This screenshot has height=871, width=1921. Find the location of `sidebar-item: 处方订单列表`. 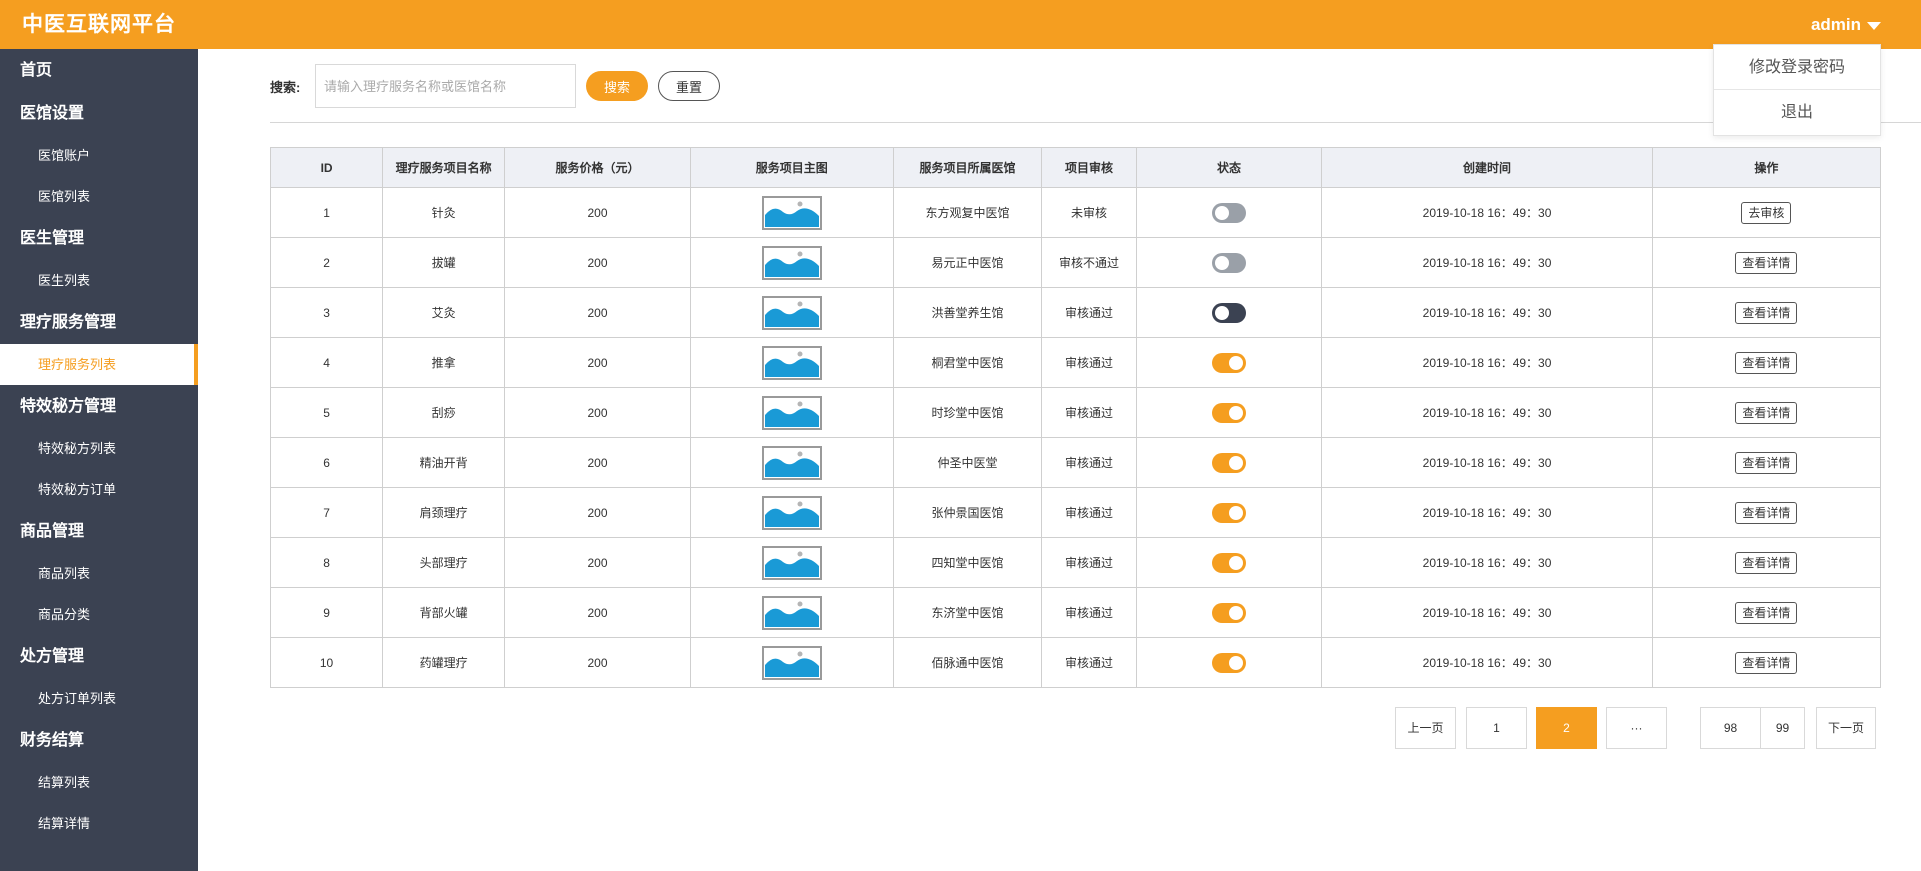

sidebar-item: 处方订单列表 is located at coordinates (99, 698).